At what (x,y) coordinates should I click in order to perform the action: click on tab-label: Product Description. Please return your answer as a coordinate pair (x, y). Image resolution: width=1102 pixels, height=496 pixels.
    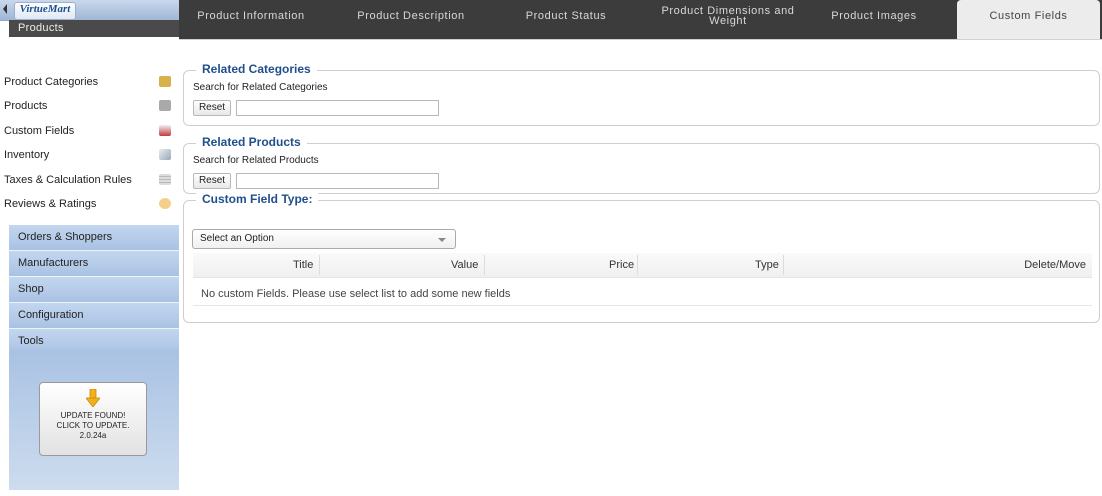
    Looking at the image, I should click on (411, 16).